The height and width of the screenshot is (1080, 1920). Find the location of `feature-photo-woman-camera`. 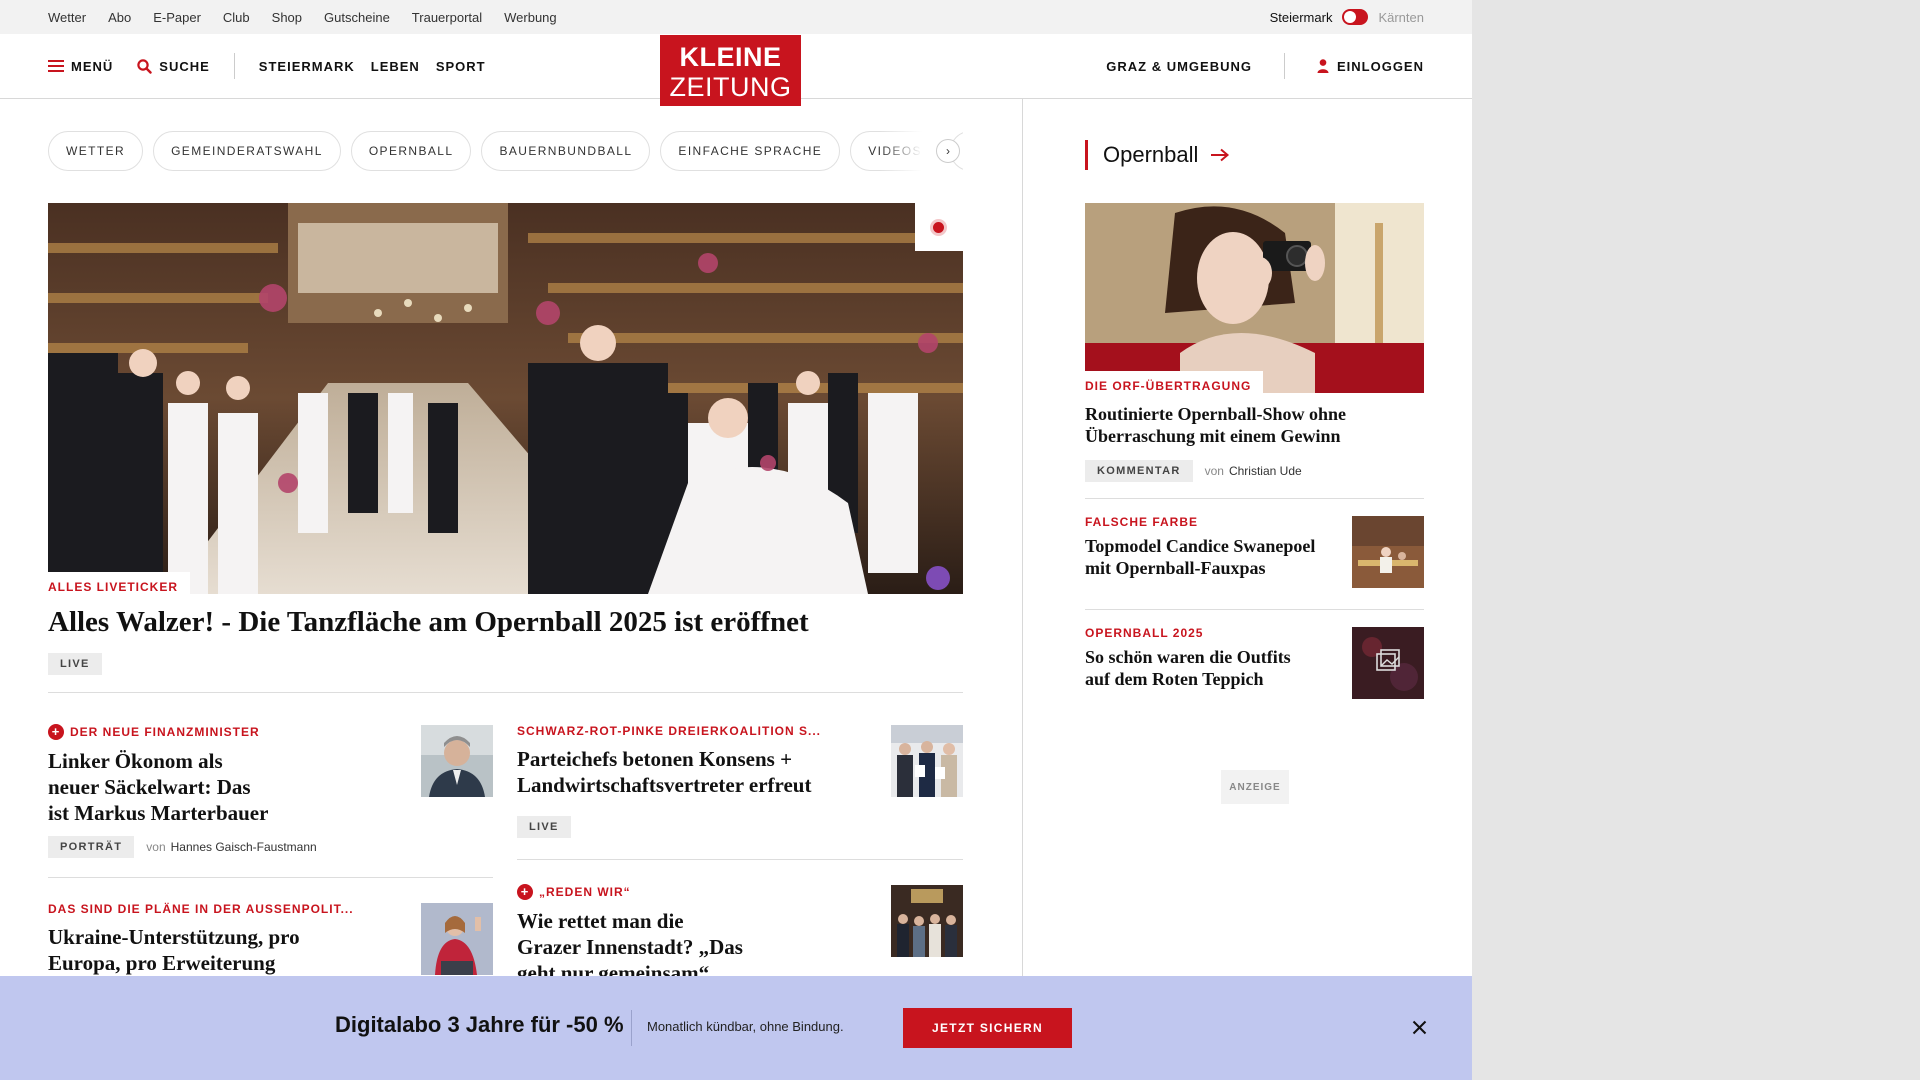

feature-photo-woman-camera is located at coordinates (1254, 298).